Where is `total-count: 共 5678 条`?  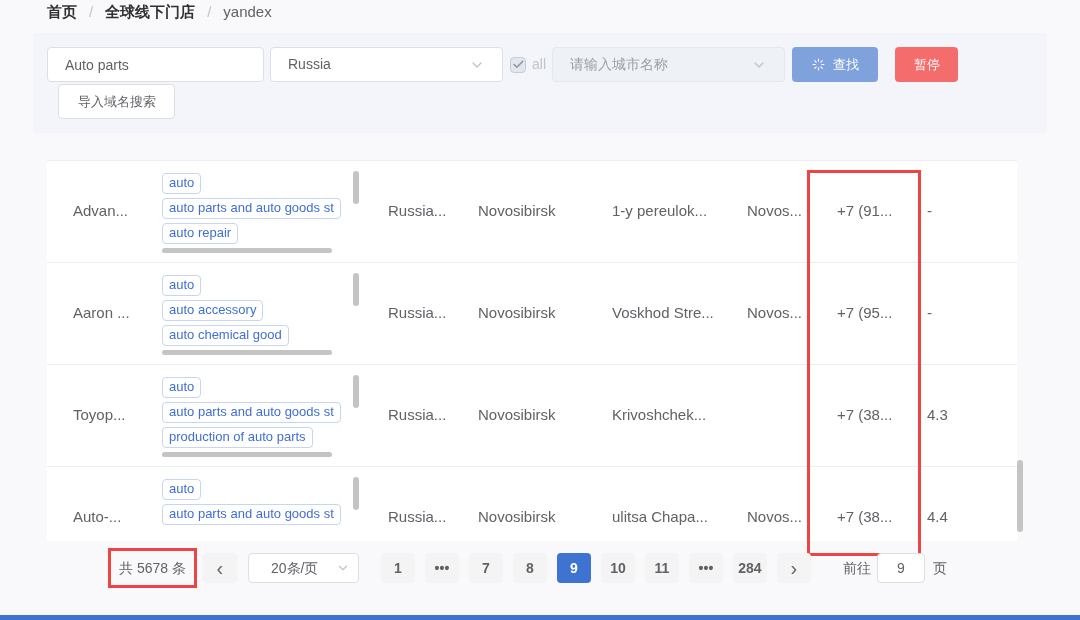 total-count: 共 5678 条 is located at coordinates (152, 568).